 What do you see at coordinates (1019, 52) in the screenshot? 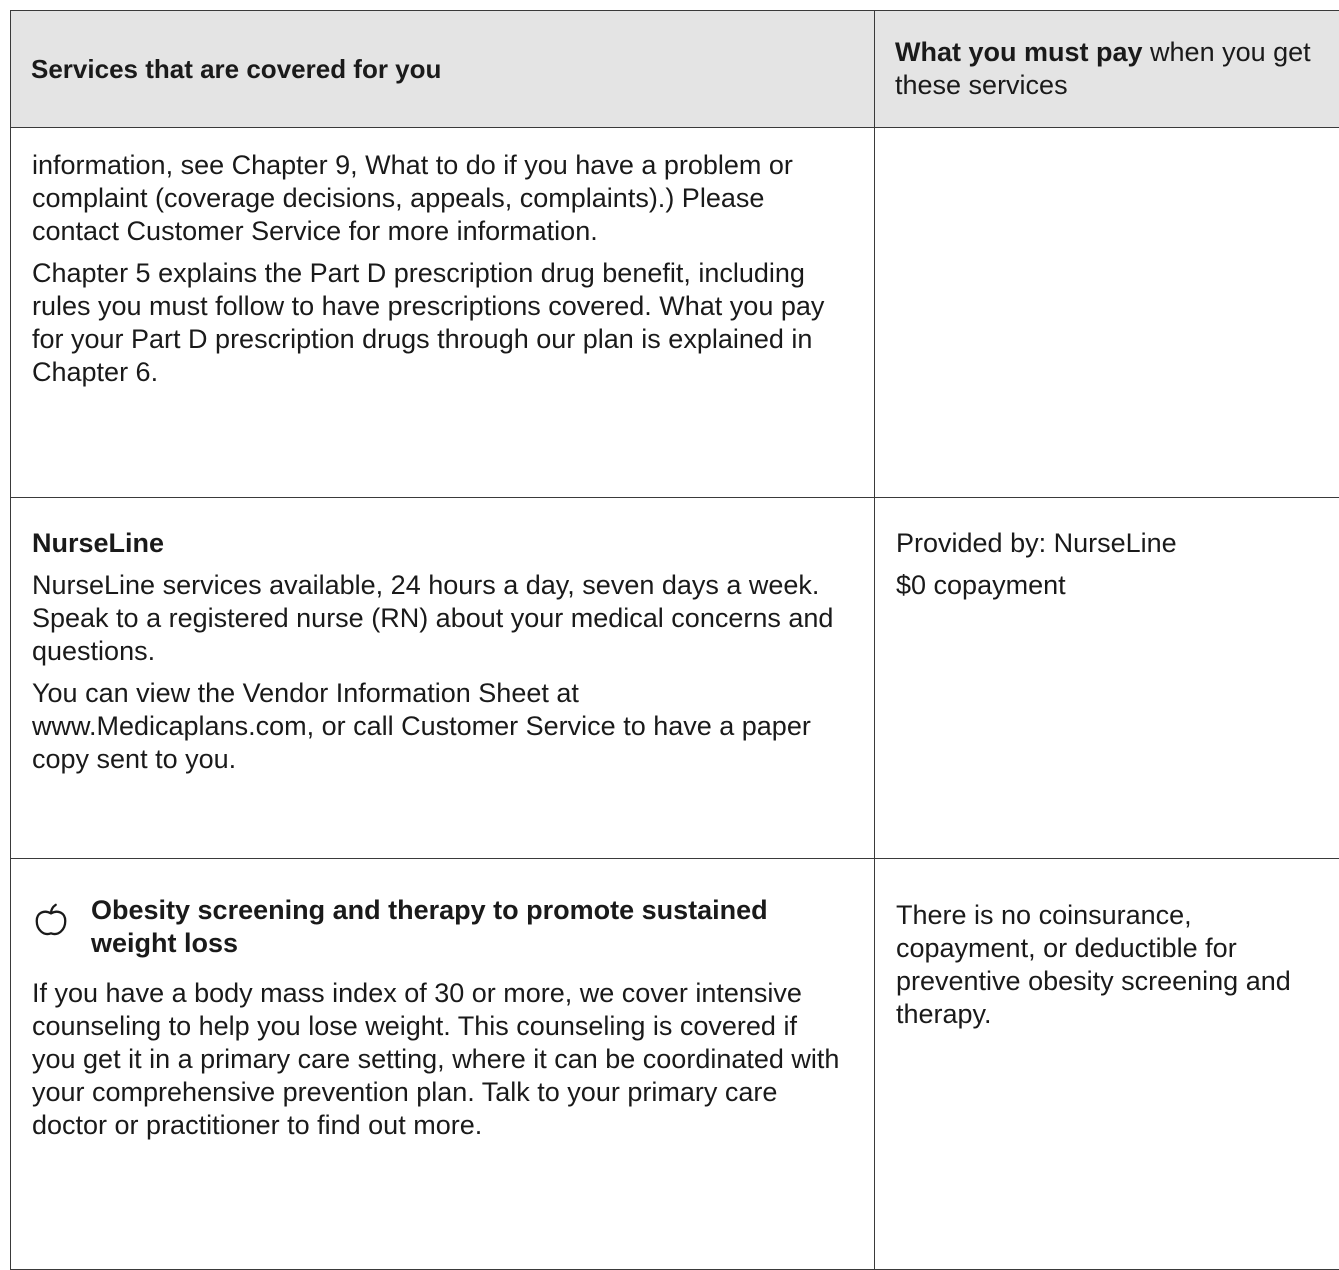
I see `pay-column-label-bold: What you must pay` at bounding box center [1019, 52].